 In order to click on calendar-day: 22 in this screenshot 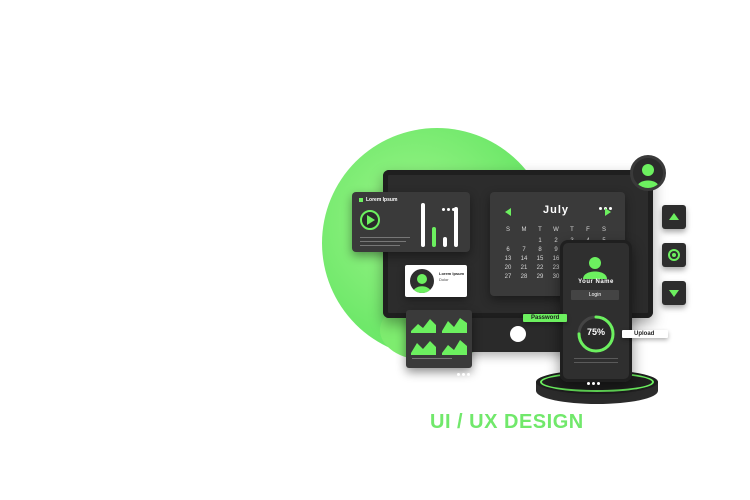, I will do `click(540, 268)`.